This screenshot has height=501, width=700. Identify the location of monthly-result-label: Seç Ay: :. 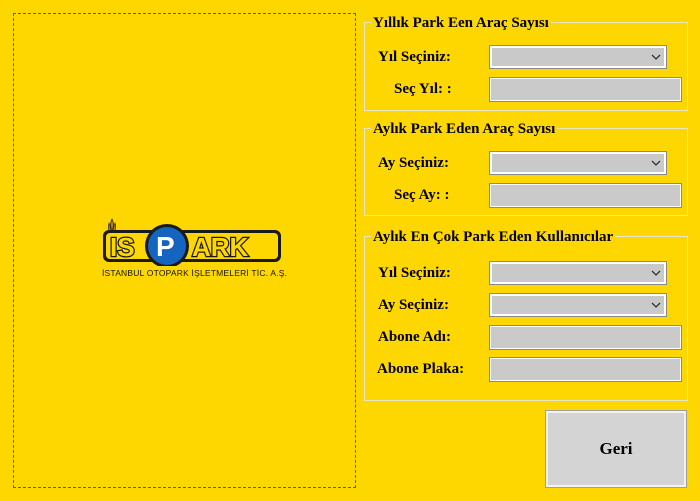
(422, 195).